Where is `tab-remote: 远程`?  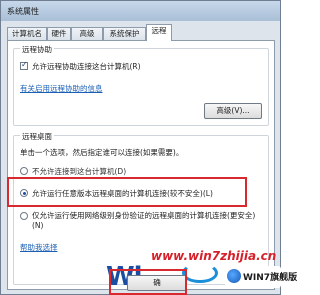
tab-remote: 远程 is located at coordinates (159, 32).